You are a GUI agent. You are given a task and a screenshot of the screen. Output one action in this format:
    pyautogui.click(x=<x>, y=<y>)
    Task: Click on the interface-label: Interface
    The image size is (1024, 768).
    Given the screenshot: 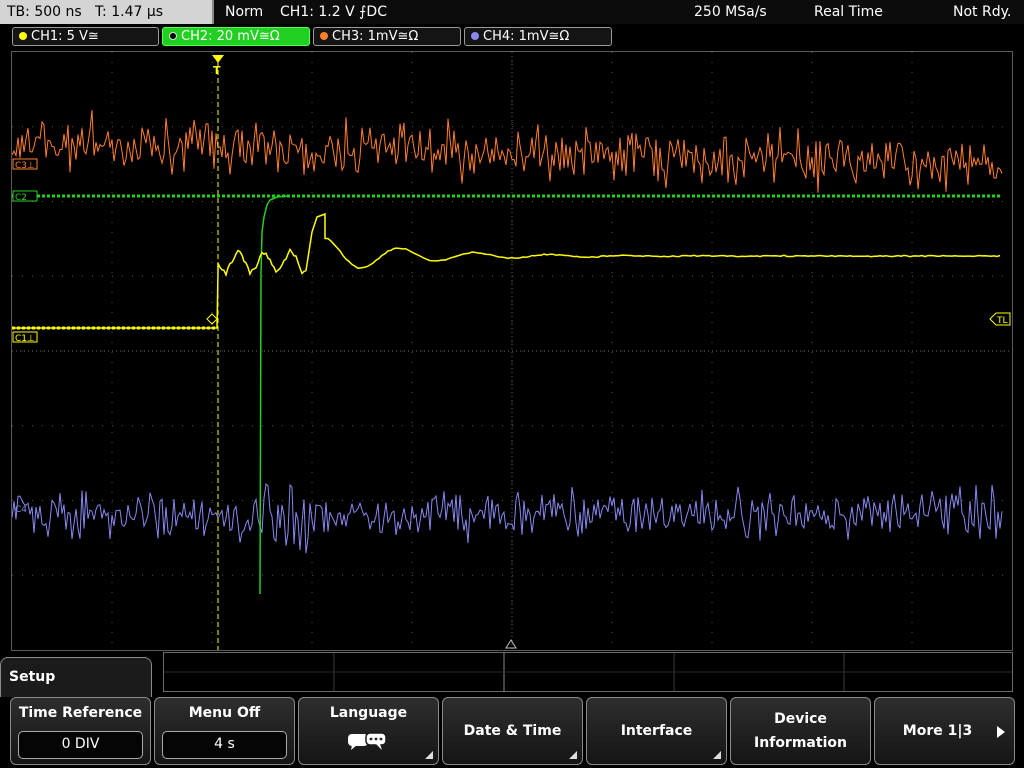 What is the action you would take?
    pyautogui.click(x=656, y=731)
    